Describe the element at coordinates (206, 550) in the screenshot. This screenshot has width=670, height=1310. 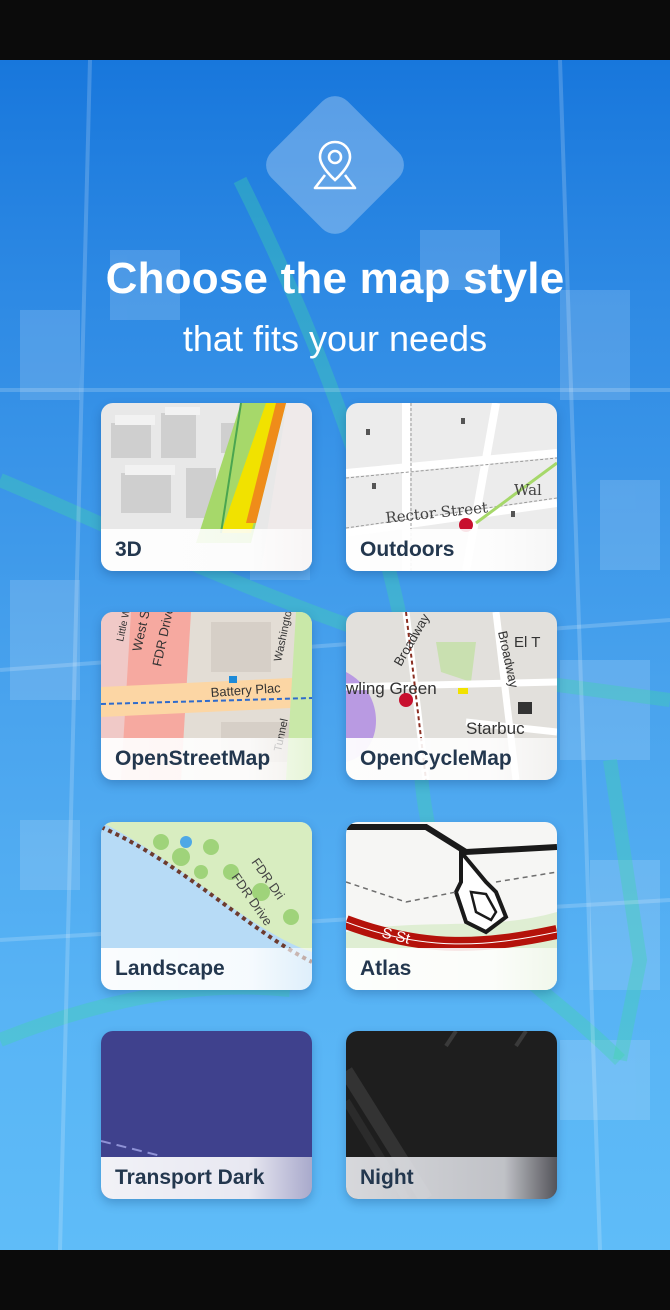
I see `style-label: 3D` at that location.